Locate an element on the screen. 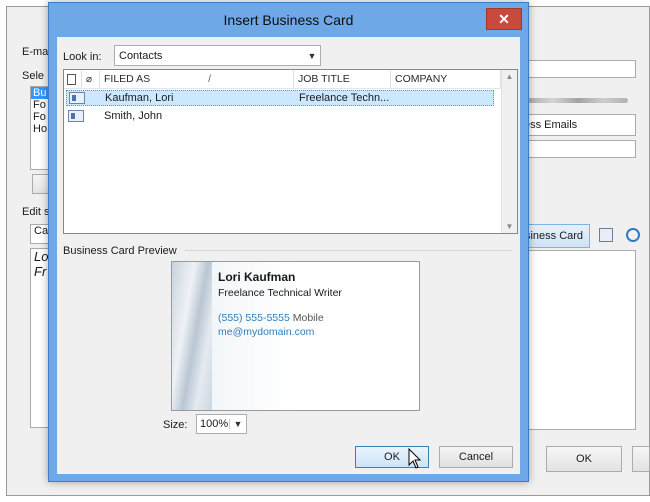  size-label: Size: is located at coordinates (175, 425).